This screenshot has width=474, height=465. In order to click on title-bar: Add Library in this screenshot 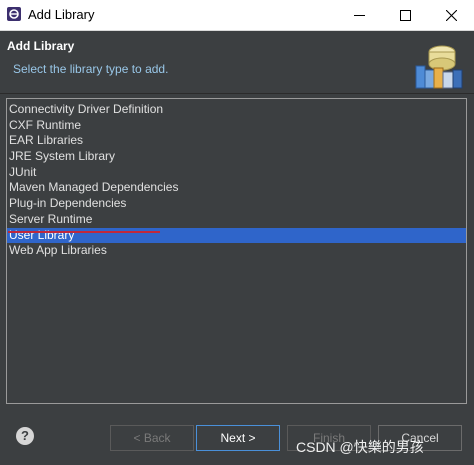, I will do `click(237, 15)`.